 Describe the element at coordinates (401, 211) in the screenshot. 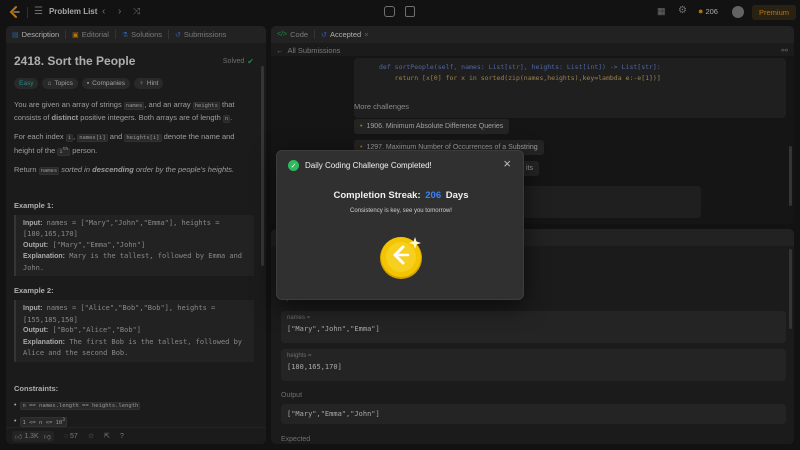

I see `modal-subtitle: Consistency is key, see you tomorrow!` at that location.